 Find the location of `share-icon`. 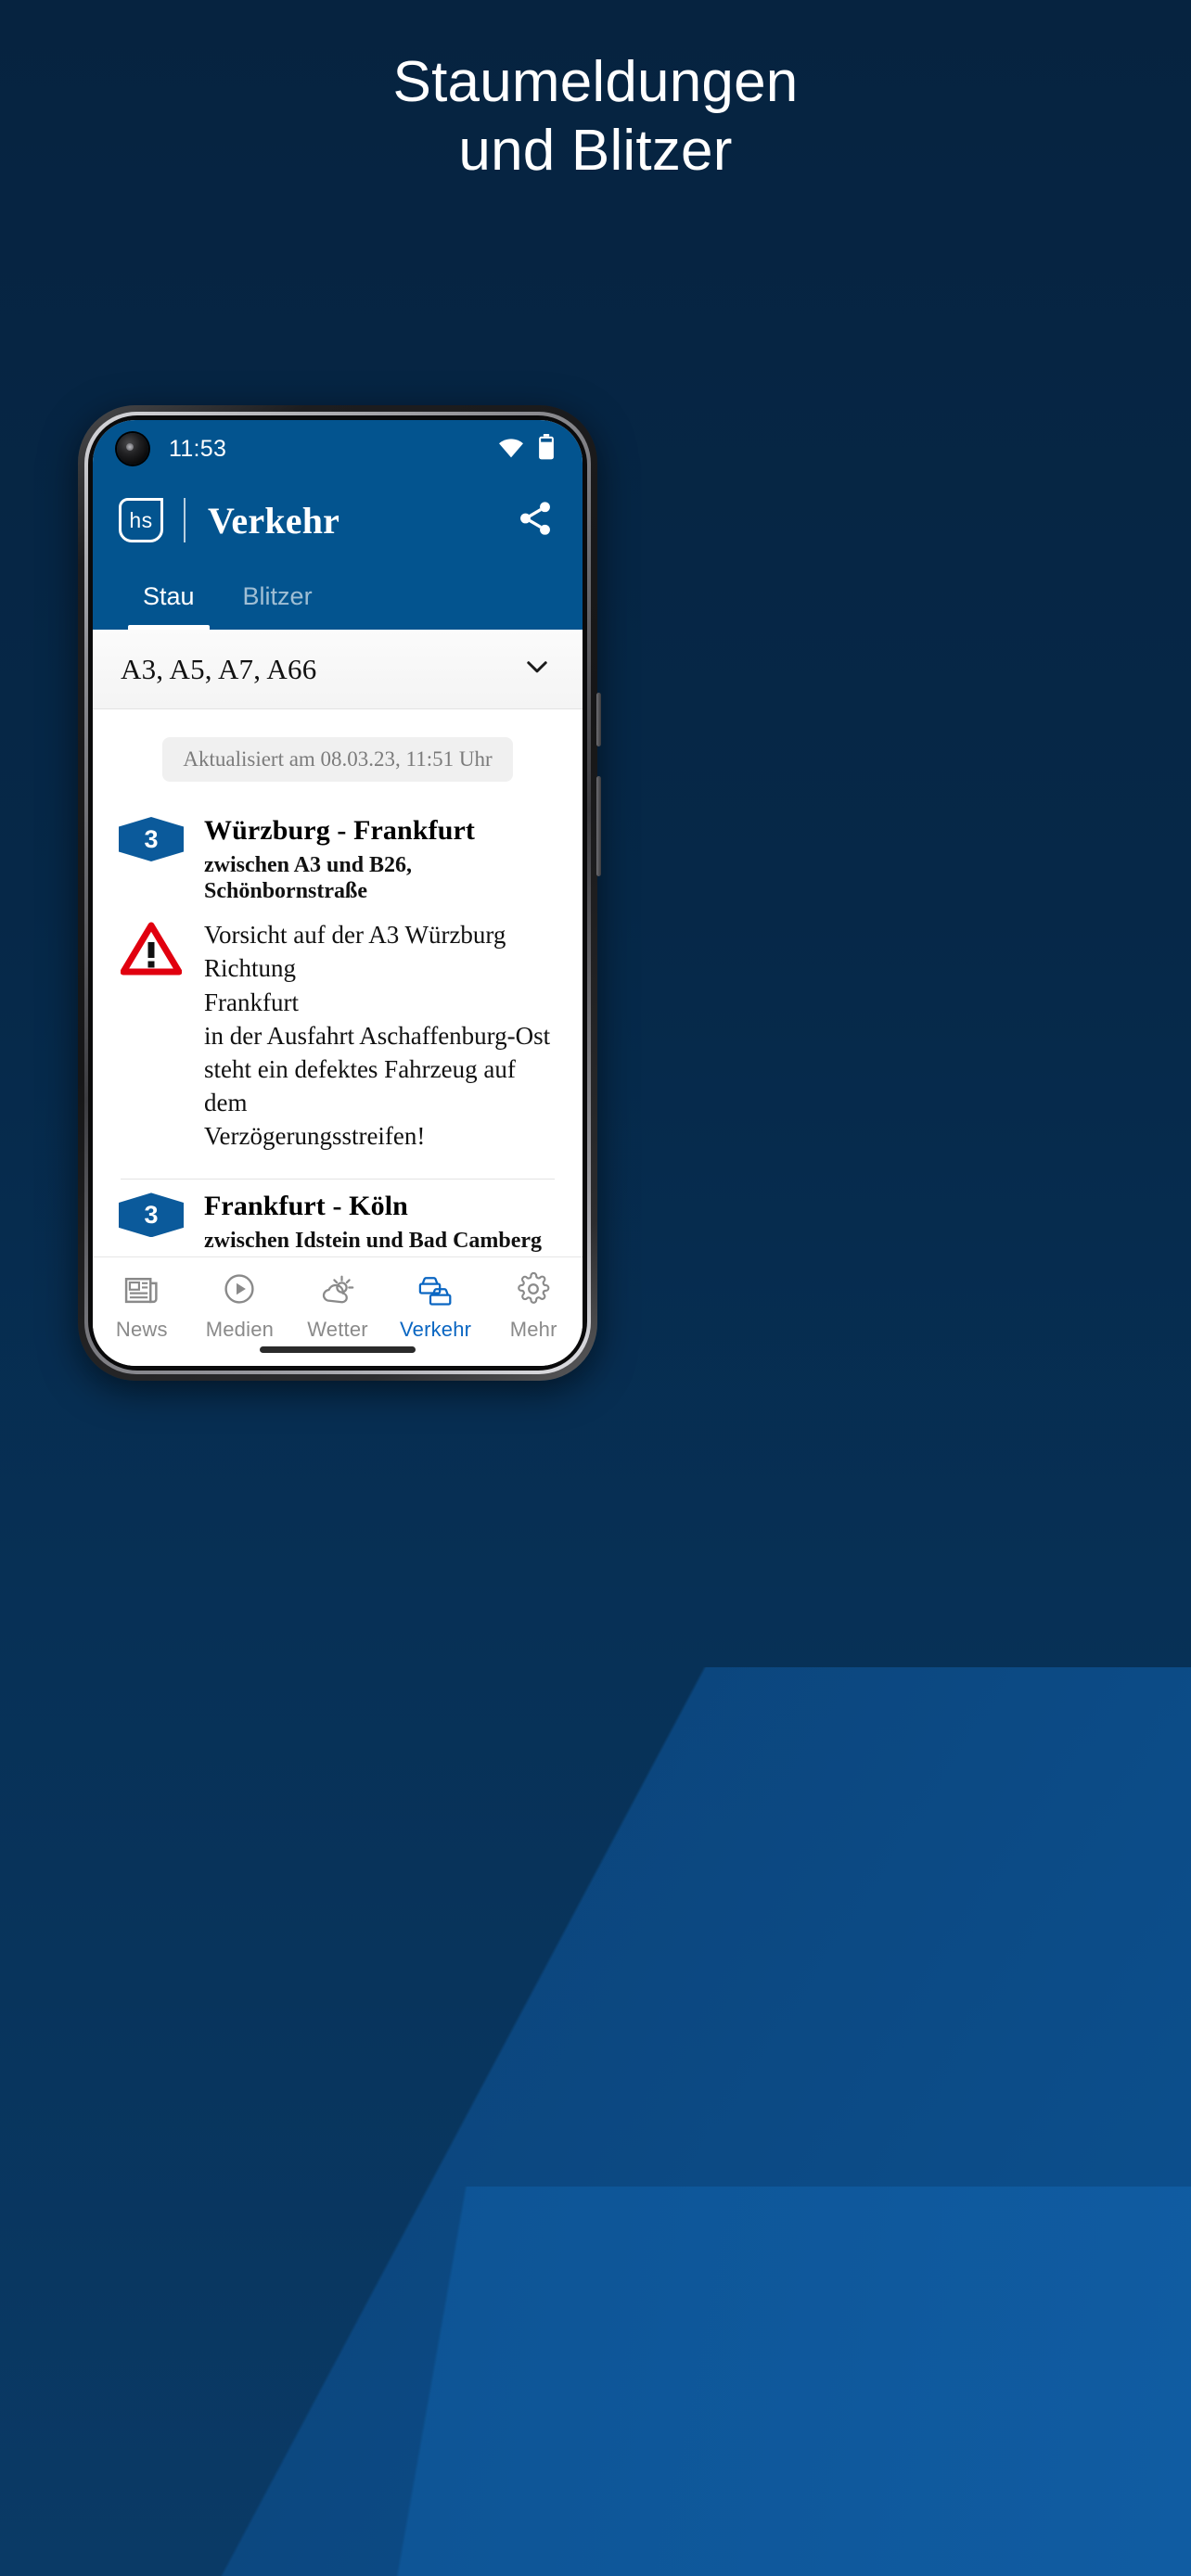

share-icon is located at coordinates (535, 521).